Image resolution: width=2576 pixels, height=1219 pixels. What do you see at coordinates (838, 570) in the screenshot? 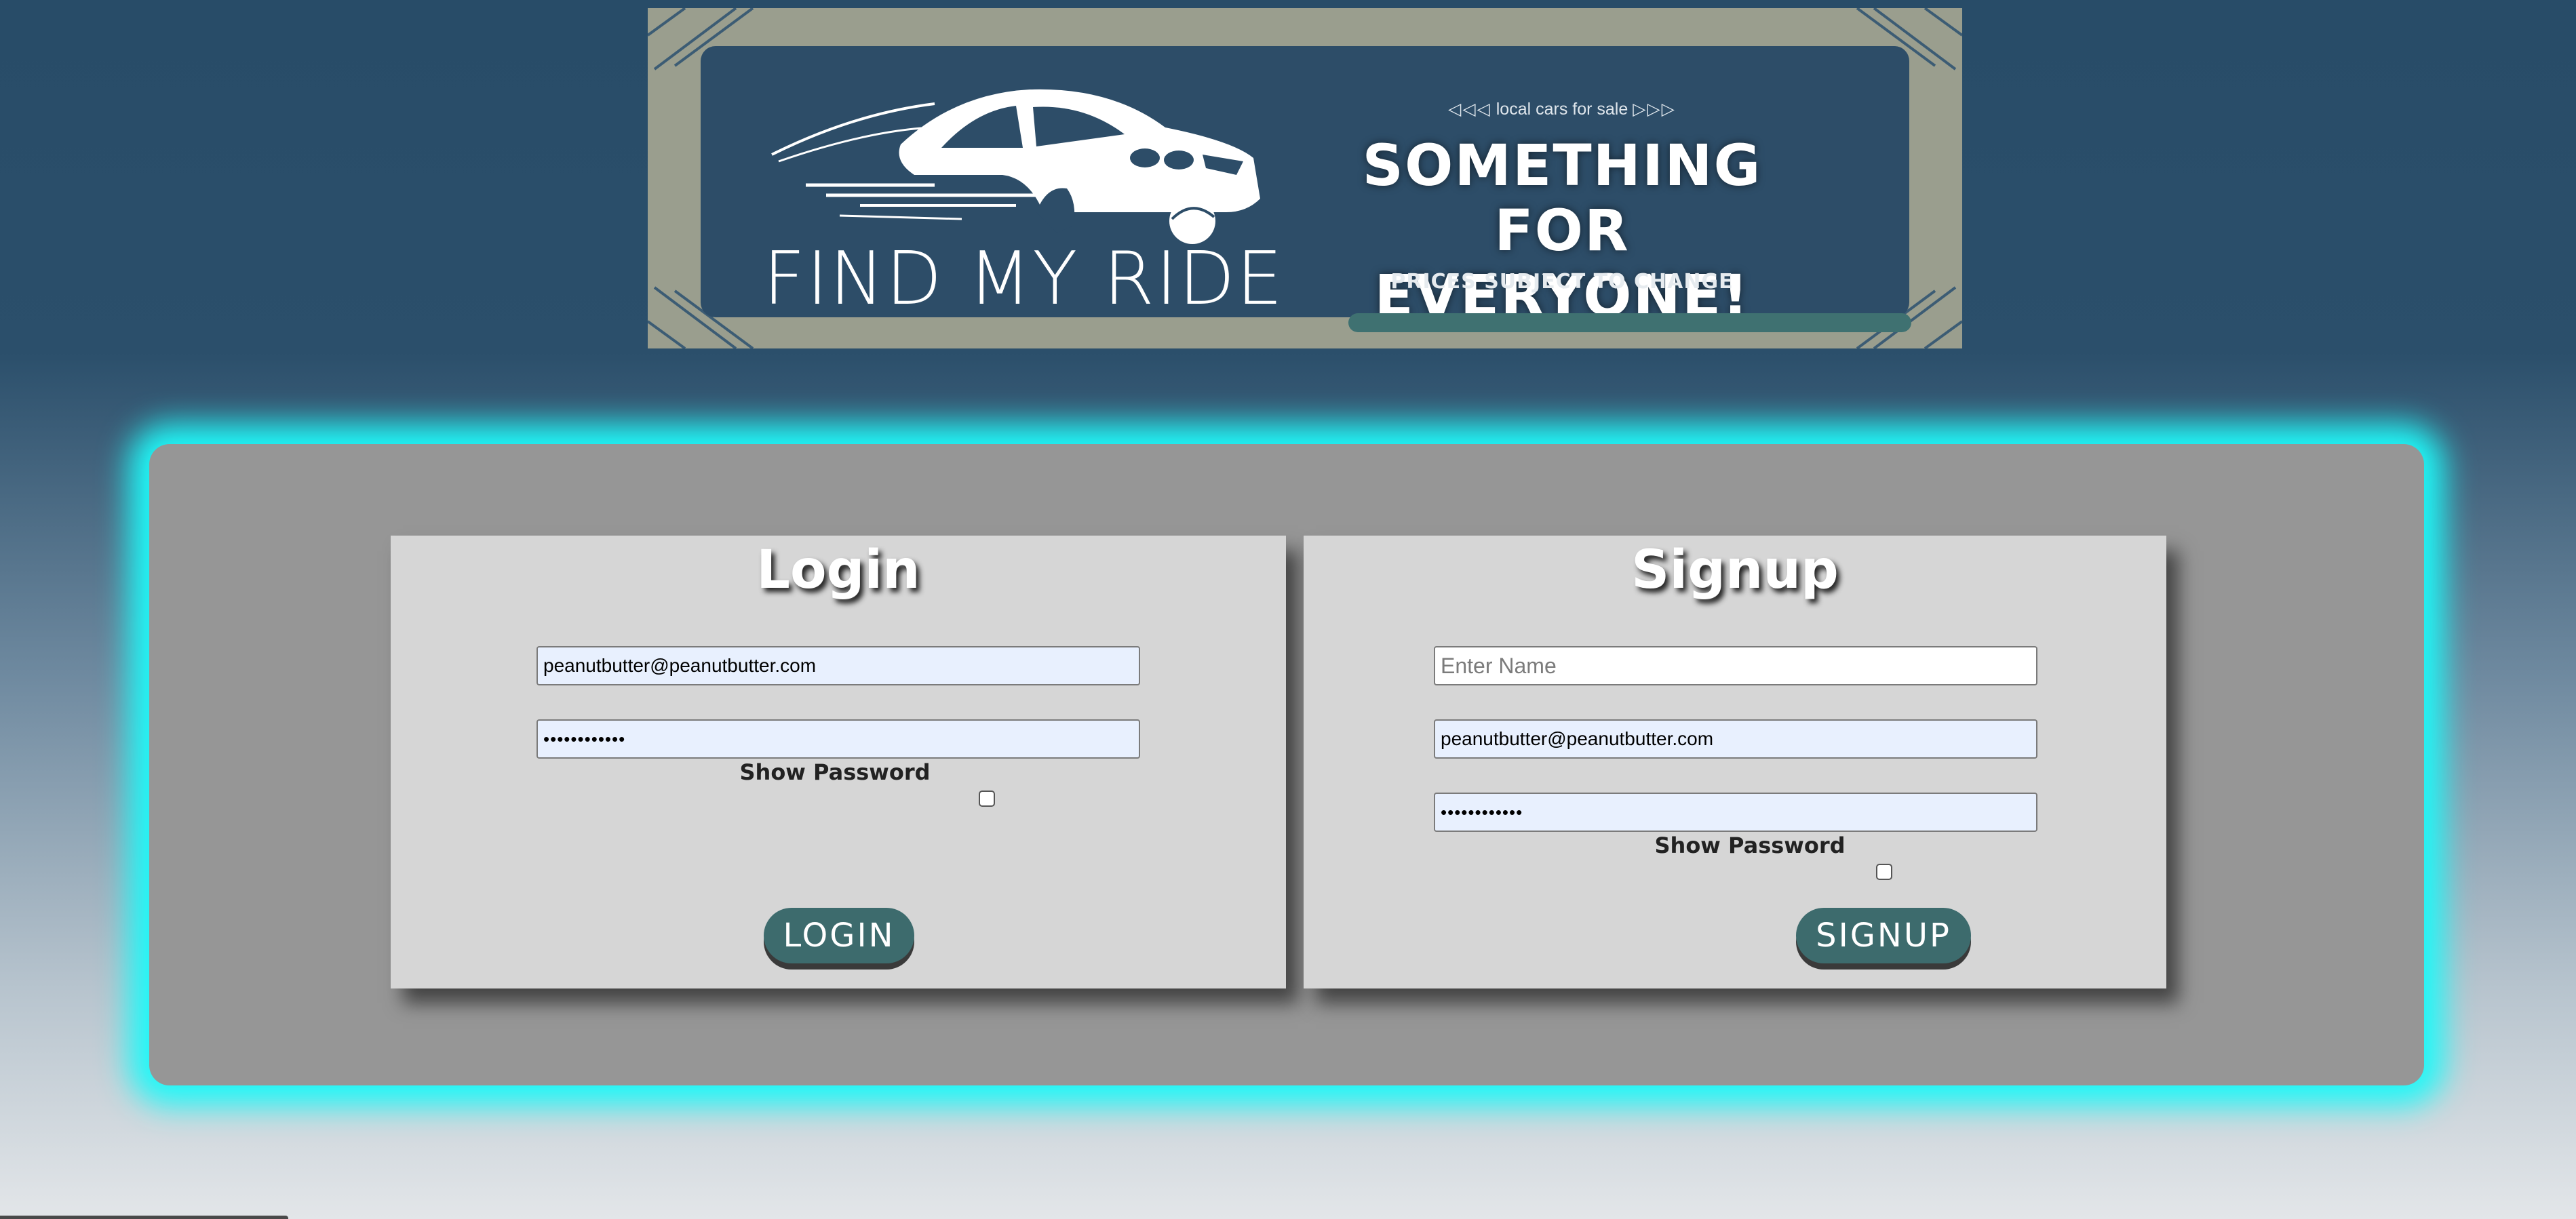
I see `login-title: Login` at bounding box center [838, 570].